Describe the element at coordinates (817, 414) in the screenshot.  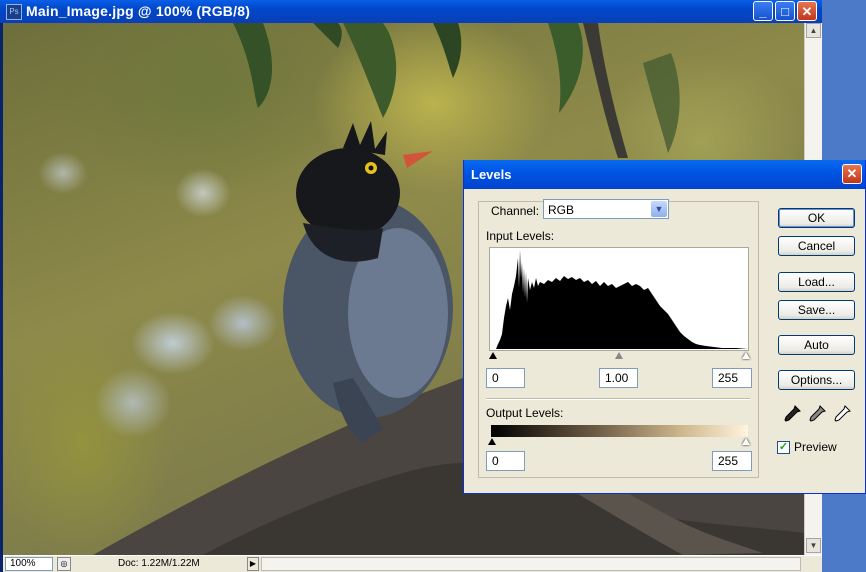
I see `gray-eyedropper-icon` at that location.